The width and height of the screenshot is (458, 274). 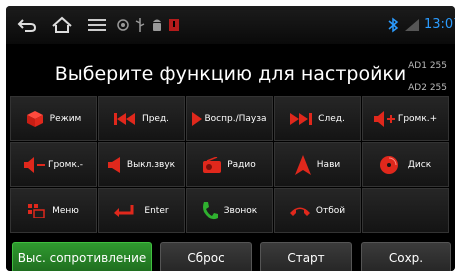 I want to click on function-label: Радио, so click(x=241, y=164).